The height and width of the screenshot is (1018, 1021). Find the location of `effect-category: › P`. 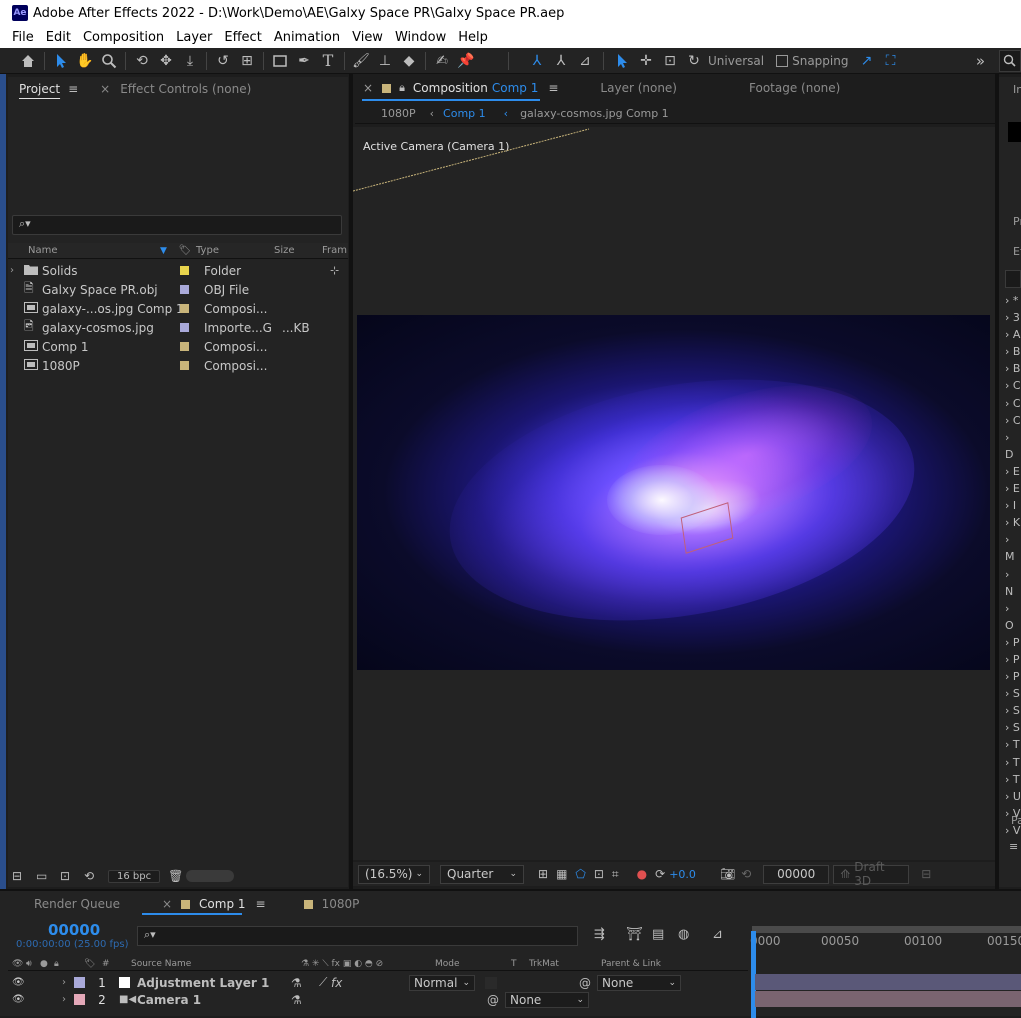

effect-category: › P is located at coordinates (1013, 642).